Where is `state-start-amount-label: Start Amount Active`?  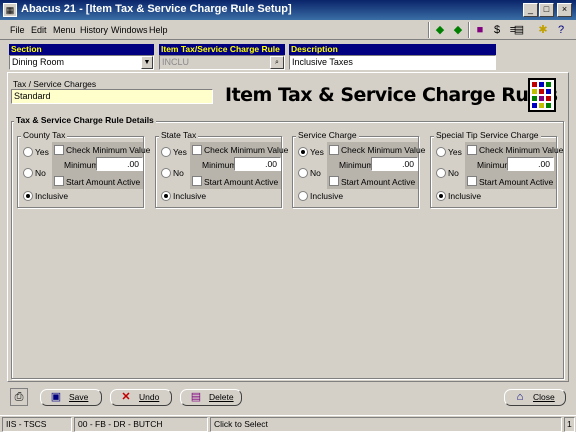 state-start-amount-label: Start Amount Active is located at coordinates (241, 182).